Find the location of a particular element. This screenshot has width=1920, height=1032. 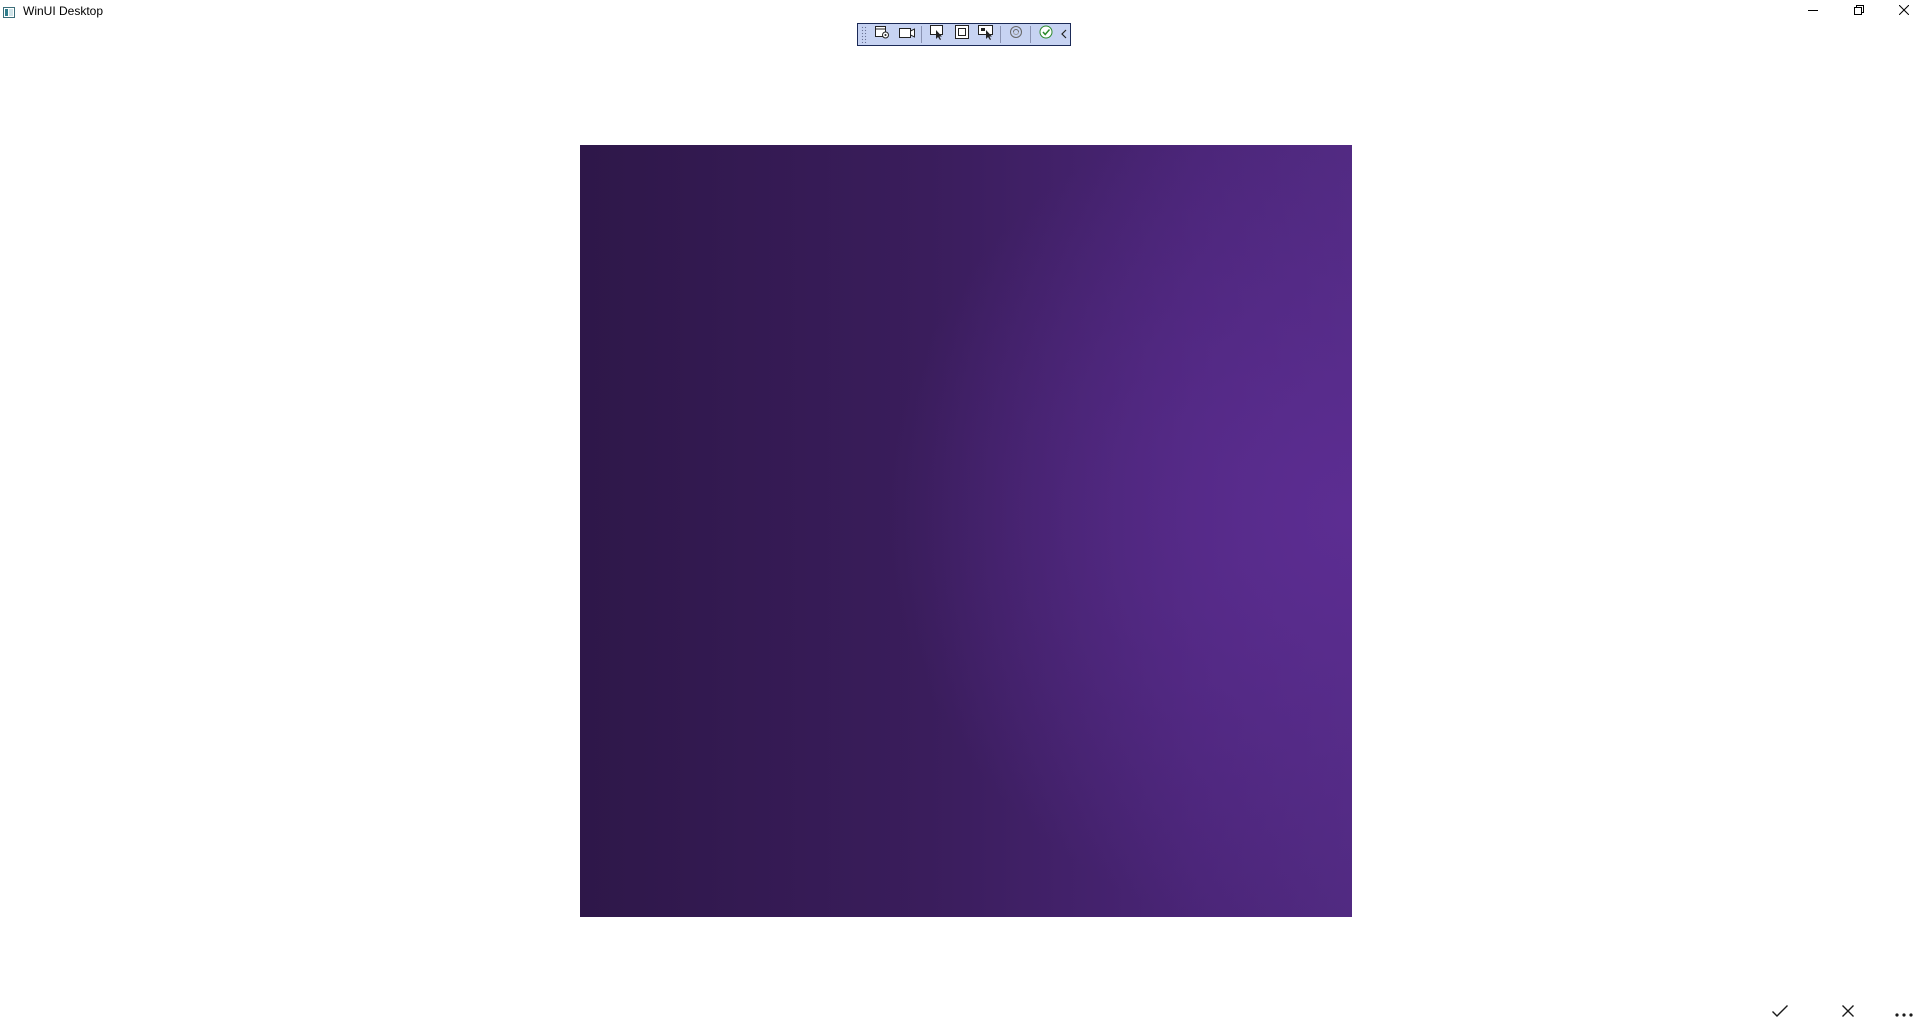

select-element-icon is located at coordinates (937, 34).